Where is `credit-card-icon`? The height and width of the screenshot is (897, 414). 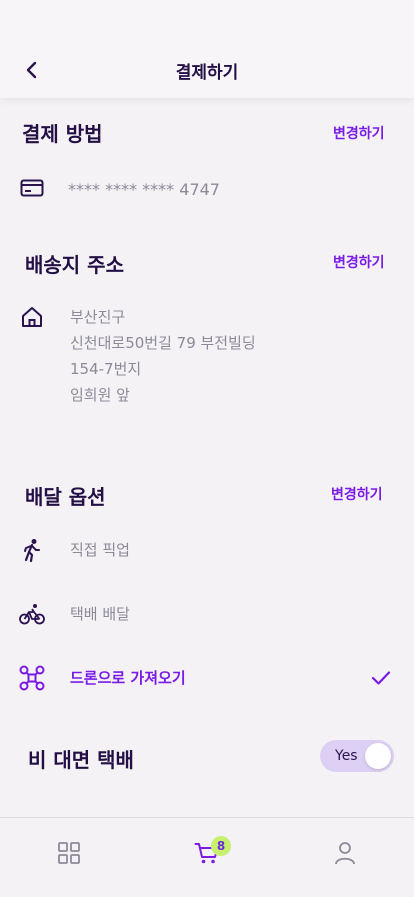 credit-card-icon is located at coordinates (32, 188).